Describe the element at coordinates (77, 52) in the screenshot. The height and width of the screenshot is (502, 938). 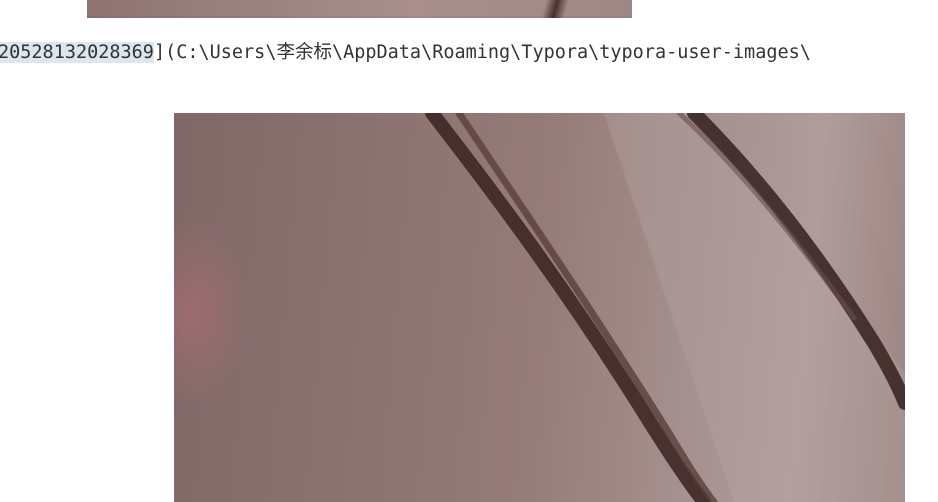
I see `selected-image-name-text: 20528132028369` at that location.